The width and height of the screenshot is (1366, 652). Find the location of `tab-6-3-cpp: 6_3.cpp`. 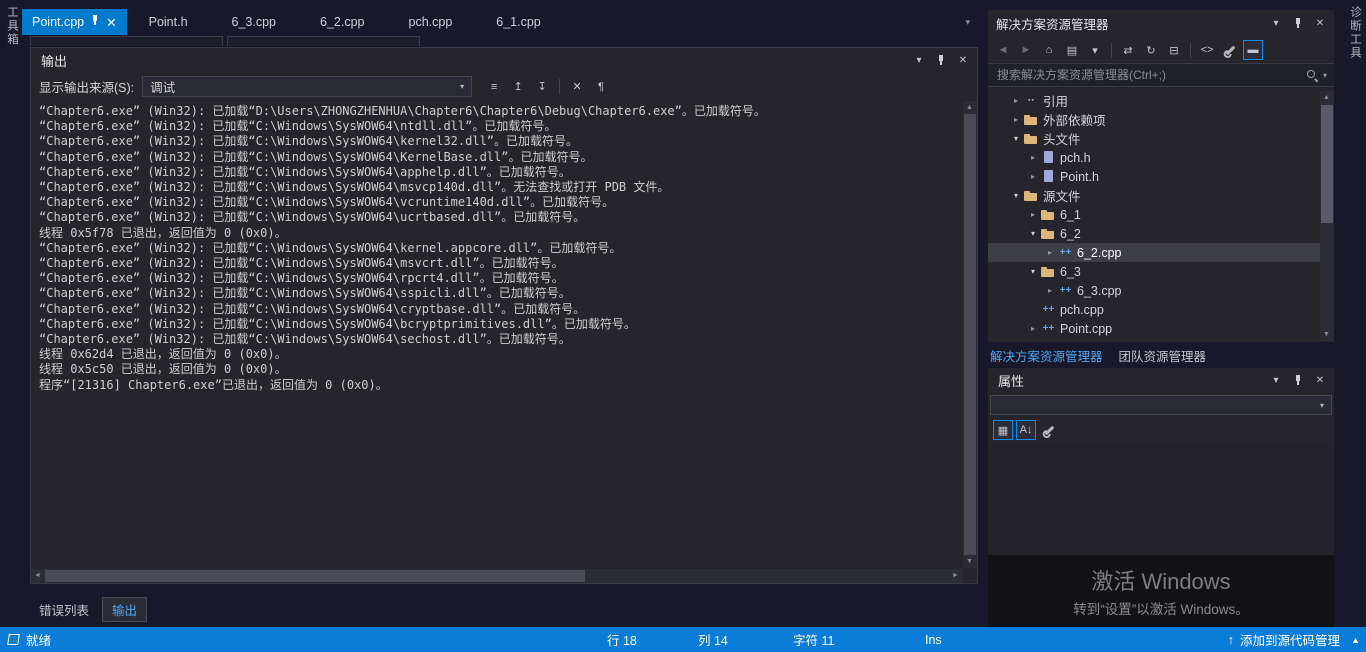

tab-6-3-cpp: 6_3.cpp is located at coordinates (254, 22).